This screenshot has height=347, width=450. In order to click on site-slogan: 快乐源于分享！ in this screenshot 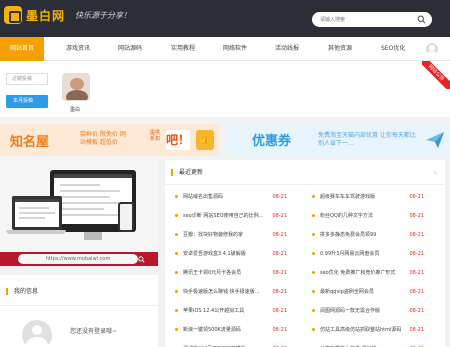, I will do `click(103, 15)`.